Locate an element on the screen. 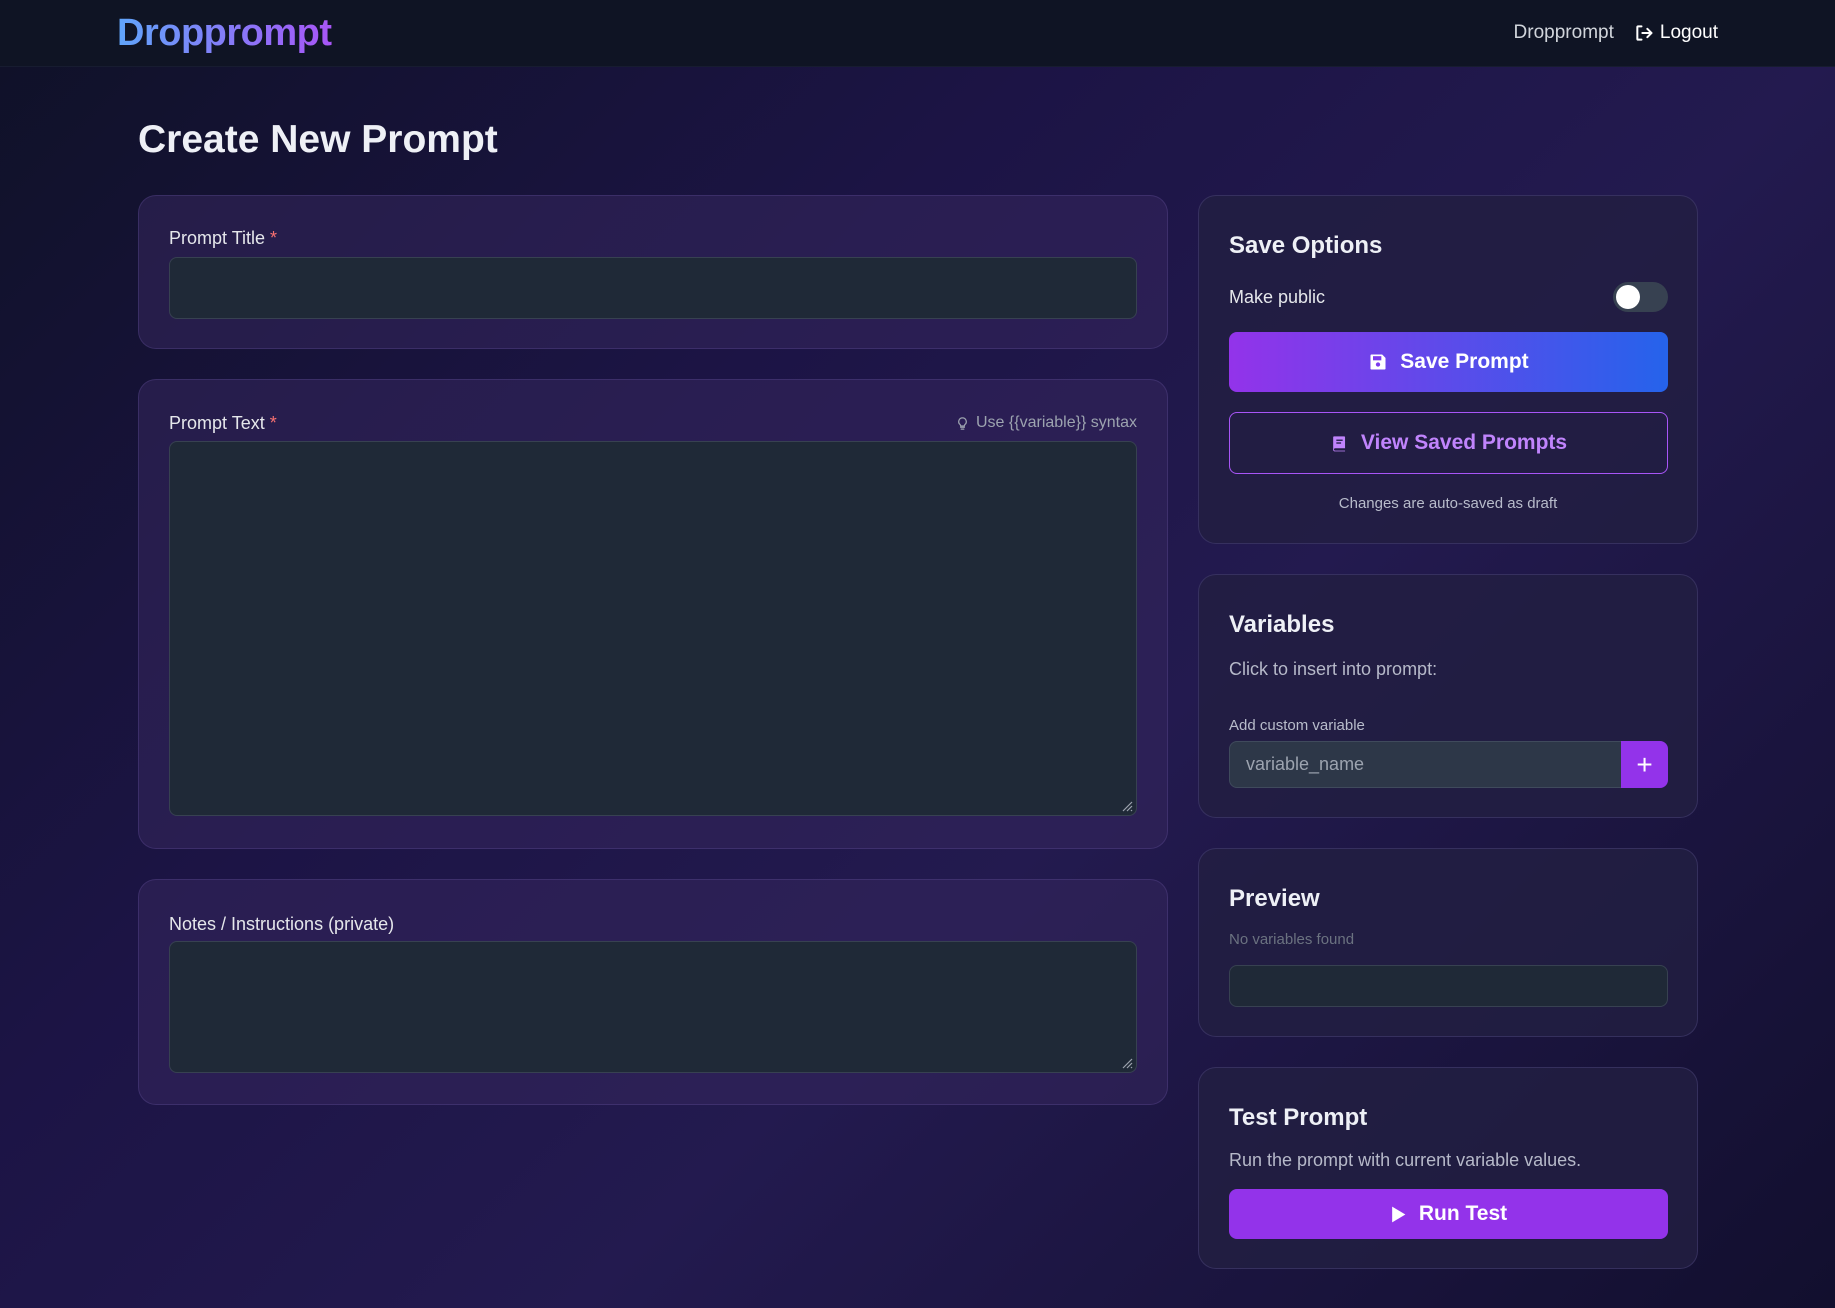  custom-variable-label: Add custom variable is located at coordinates (1297, 725).